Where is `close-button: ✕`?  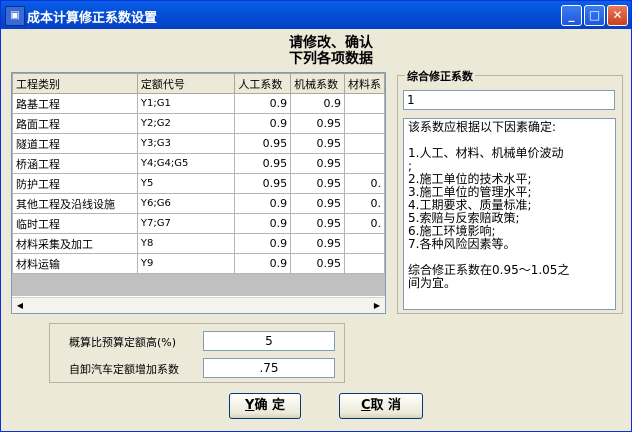 close-button: ✕ is located at coordinates (617, 15).